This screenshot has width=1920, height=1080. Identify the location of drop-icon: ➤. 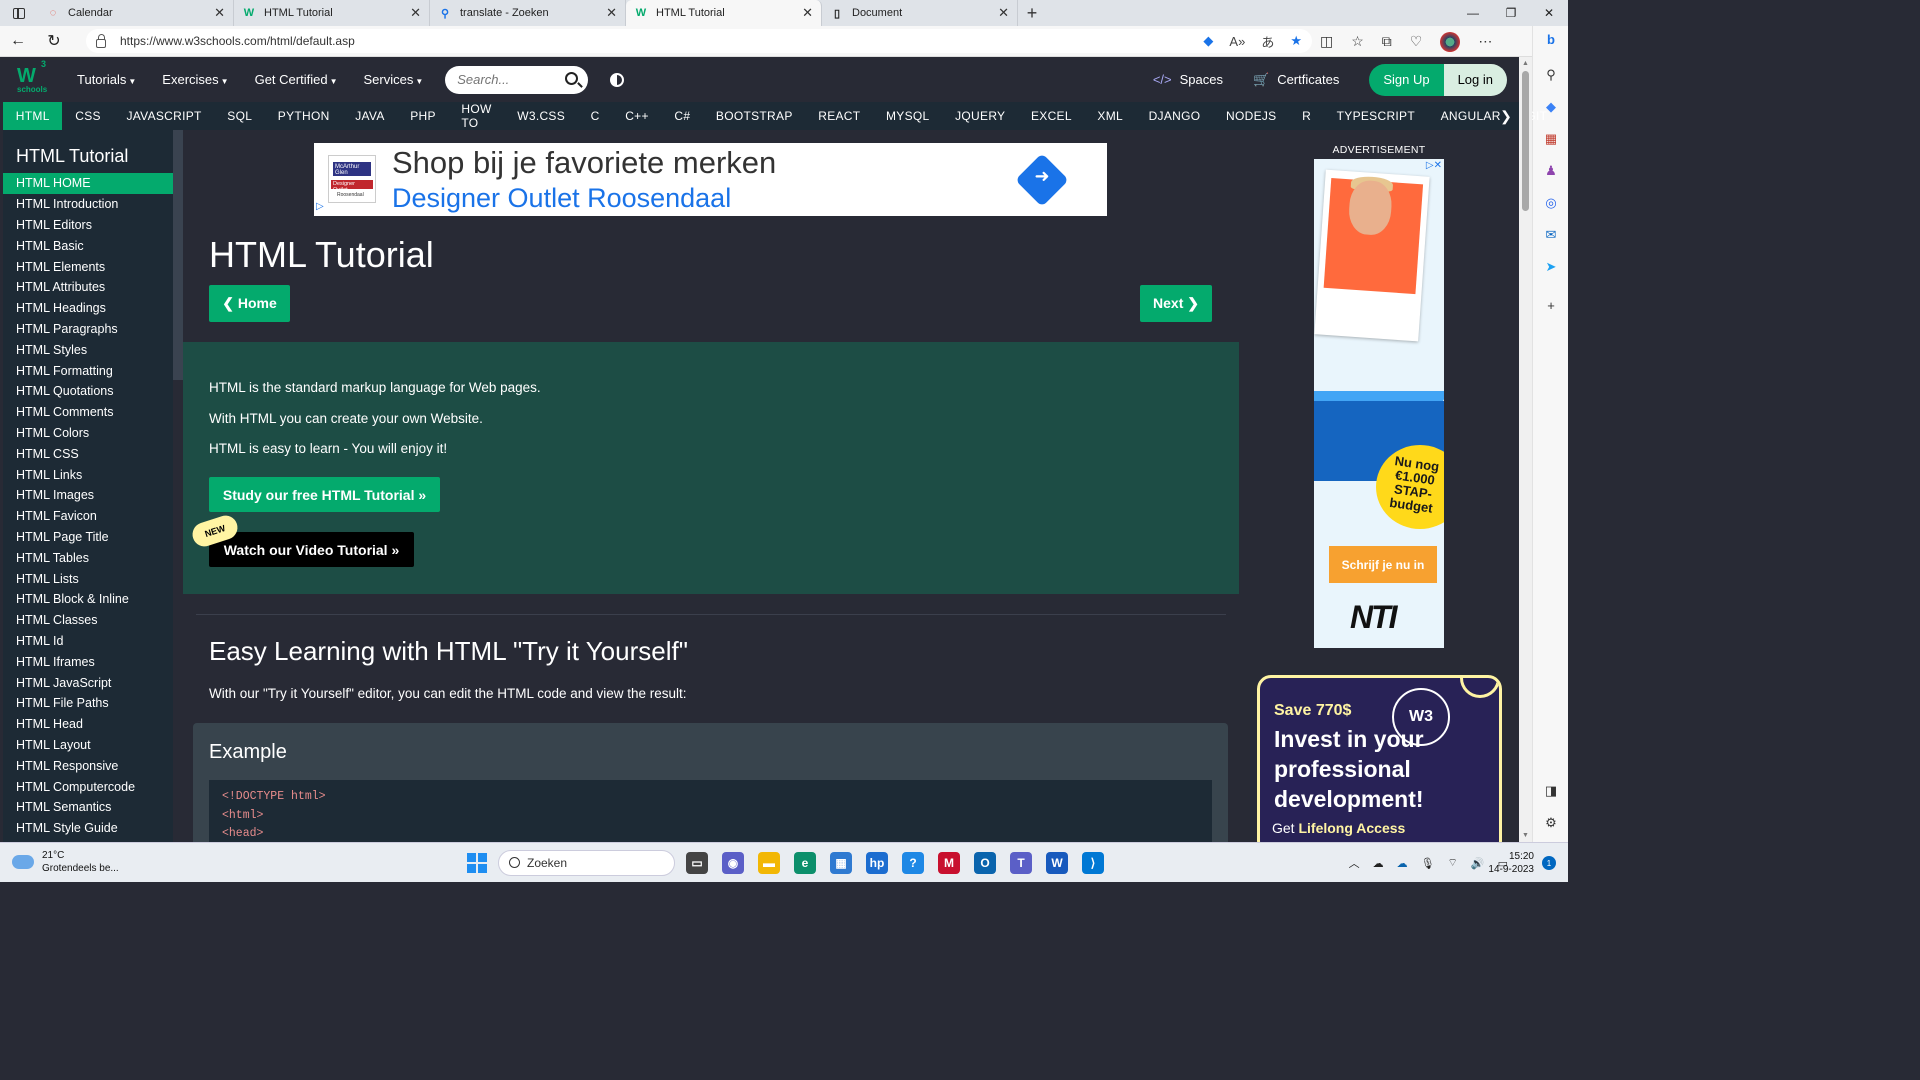
(1551, 267).